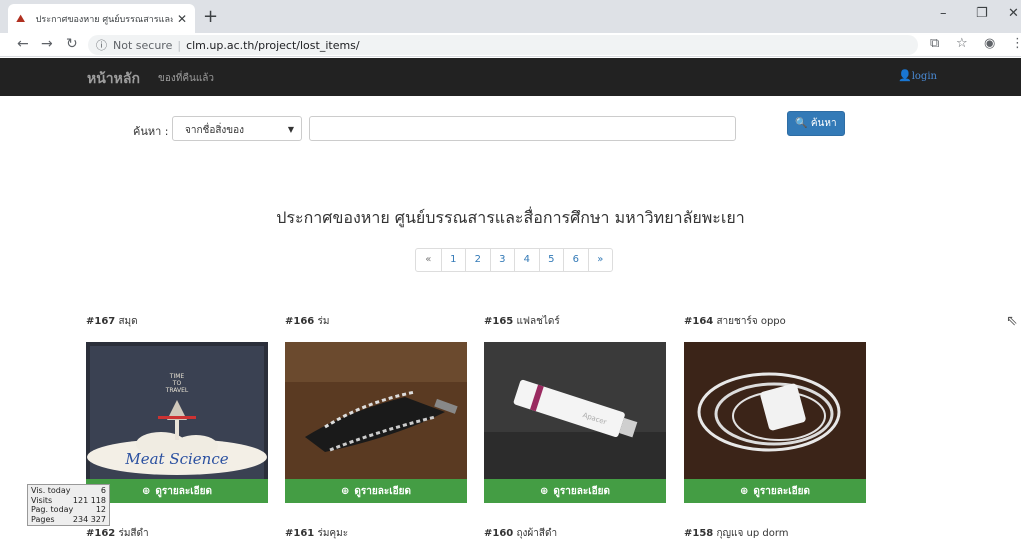 The width and height of the screenshot is (1021, 550). Describe the element at coordinates (526, 260) in the screenshot. I see `page-4: 4` at that location.